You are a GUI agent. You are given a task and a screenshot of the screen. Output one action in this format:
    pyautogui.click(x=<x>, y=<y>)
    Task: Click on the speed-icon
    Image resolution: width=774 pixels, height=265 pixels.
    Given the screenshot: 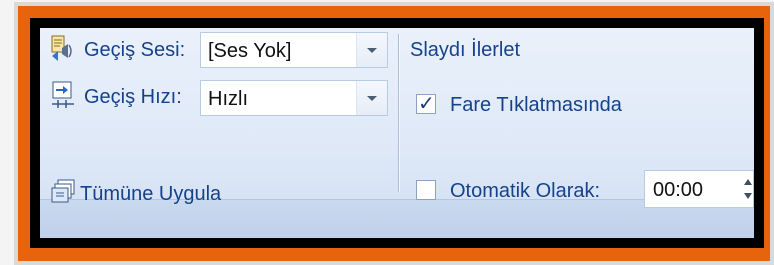 What is the action you would take?
    pyautogui.click(x=63, y=97)
    